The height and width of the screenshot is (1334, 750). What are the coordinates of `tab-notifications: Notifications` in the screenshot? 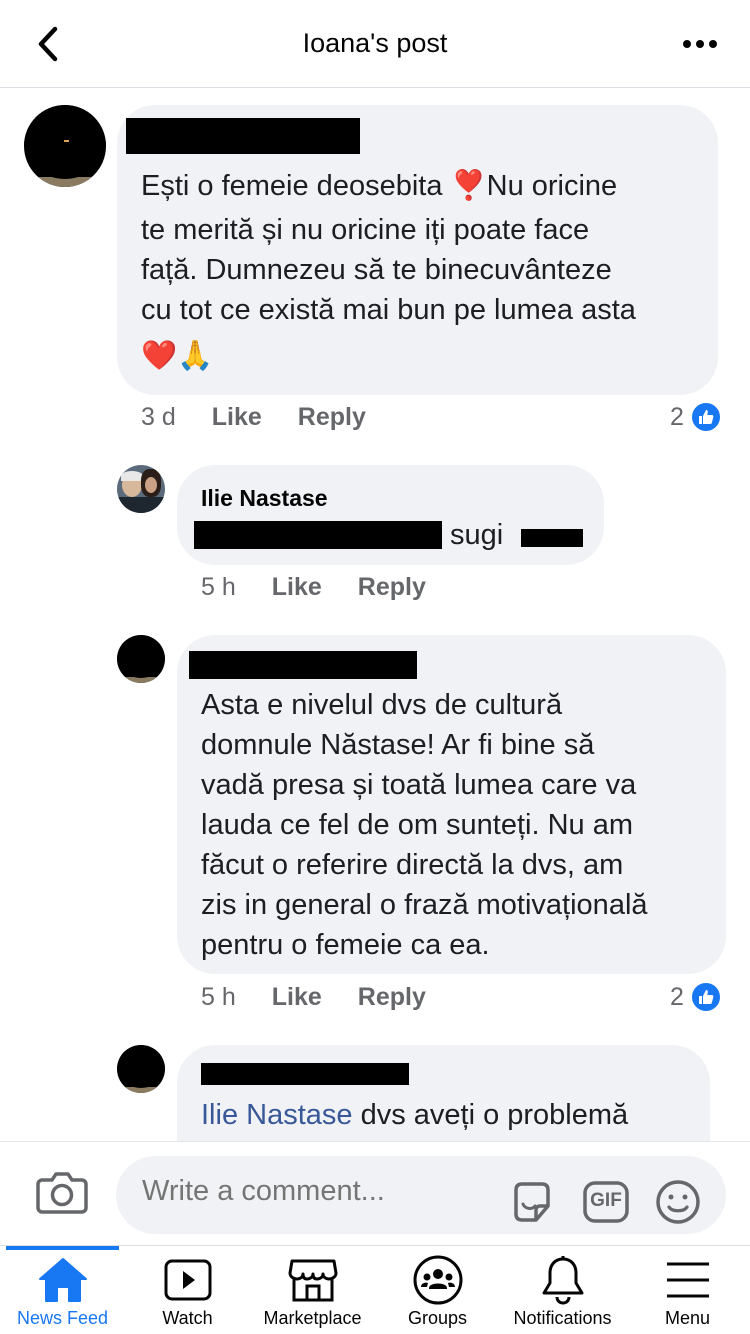 It's located at (562, 1294).